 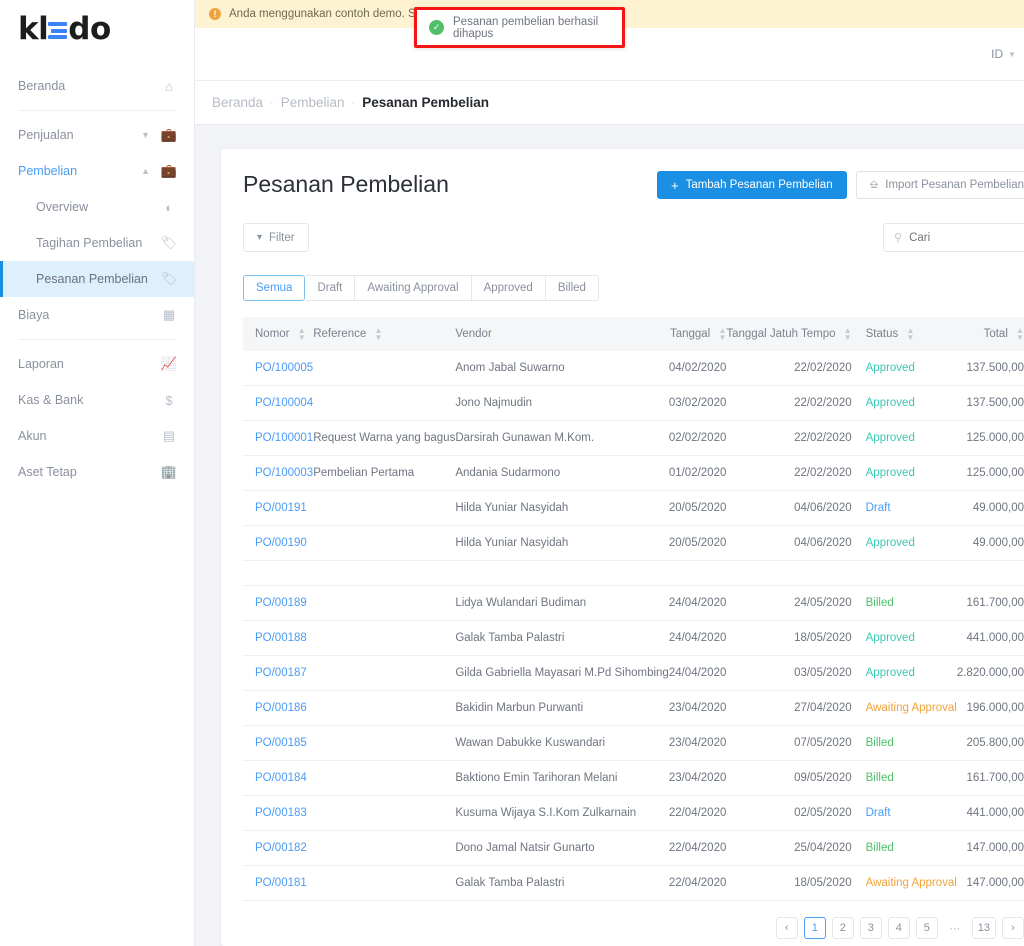 I want to click on tab-awaiting-approval: Awaiting Approval, so click(x=413, y=288).